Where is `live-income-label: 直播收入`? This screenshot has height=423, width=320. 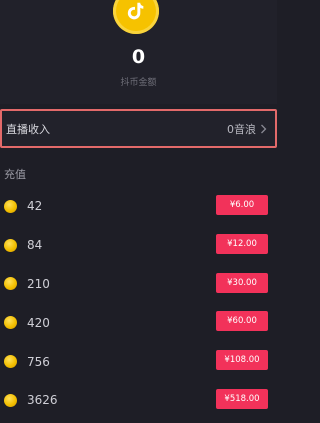
live-income-label: 直播收入 is located at coordinates (28, 129).